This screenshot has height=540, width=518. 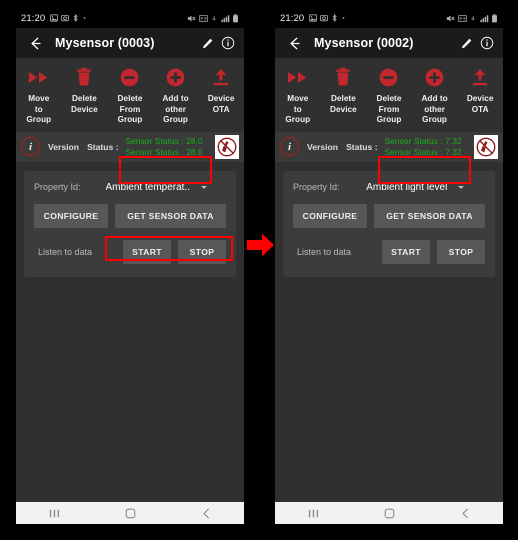 What do you see at coordinates (147, 187) in the screenshot?
I see `property-id-value: Ambient temperat..` at bounding box center [147, 187].